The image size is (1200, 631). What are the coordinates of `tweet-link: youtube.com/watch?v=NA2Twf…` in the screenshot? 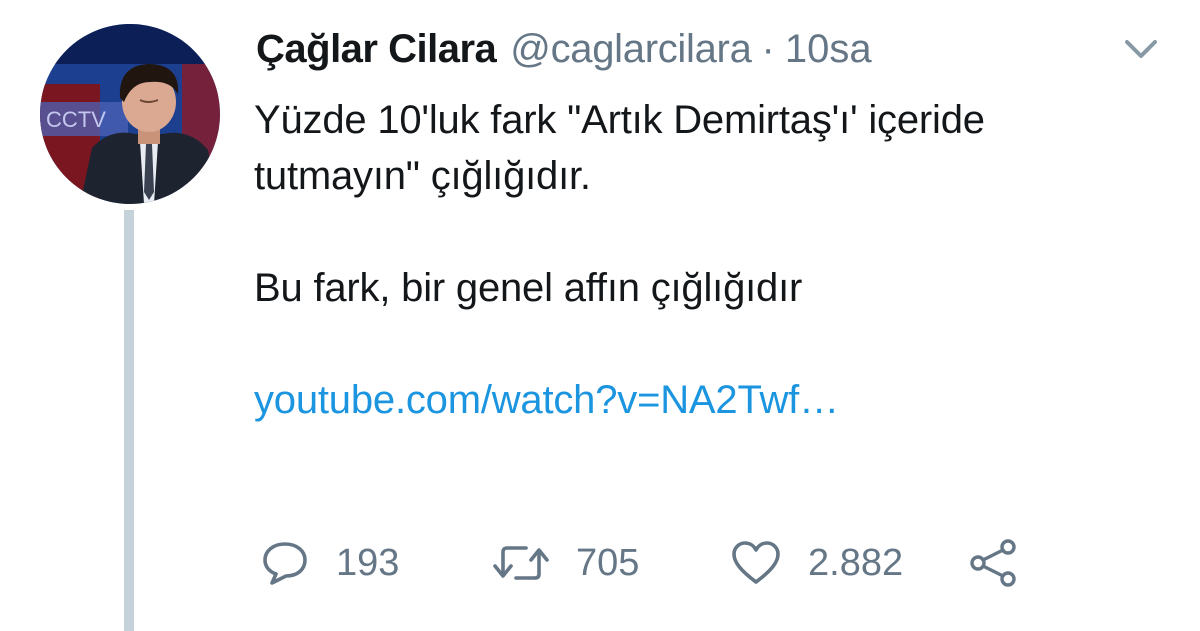 It's located at (546, 400).